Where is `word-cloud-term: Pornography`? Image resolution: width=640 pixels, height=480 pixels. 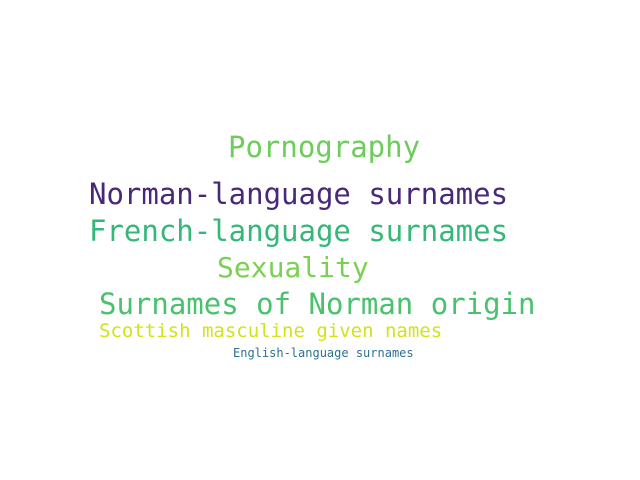 word-cloud-term: Pornography is located at coordinates (324, 147).